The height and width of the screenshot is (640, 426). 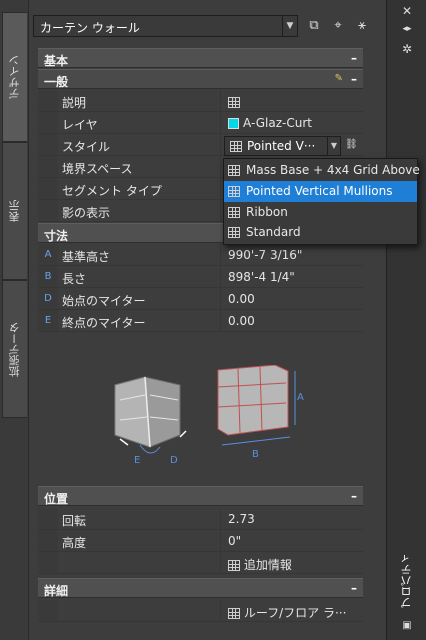 What do you see at coordinates (104, 323) in the screenshot?
I see `property-name: 終点のマイター` at bounding box center [104, 323].